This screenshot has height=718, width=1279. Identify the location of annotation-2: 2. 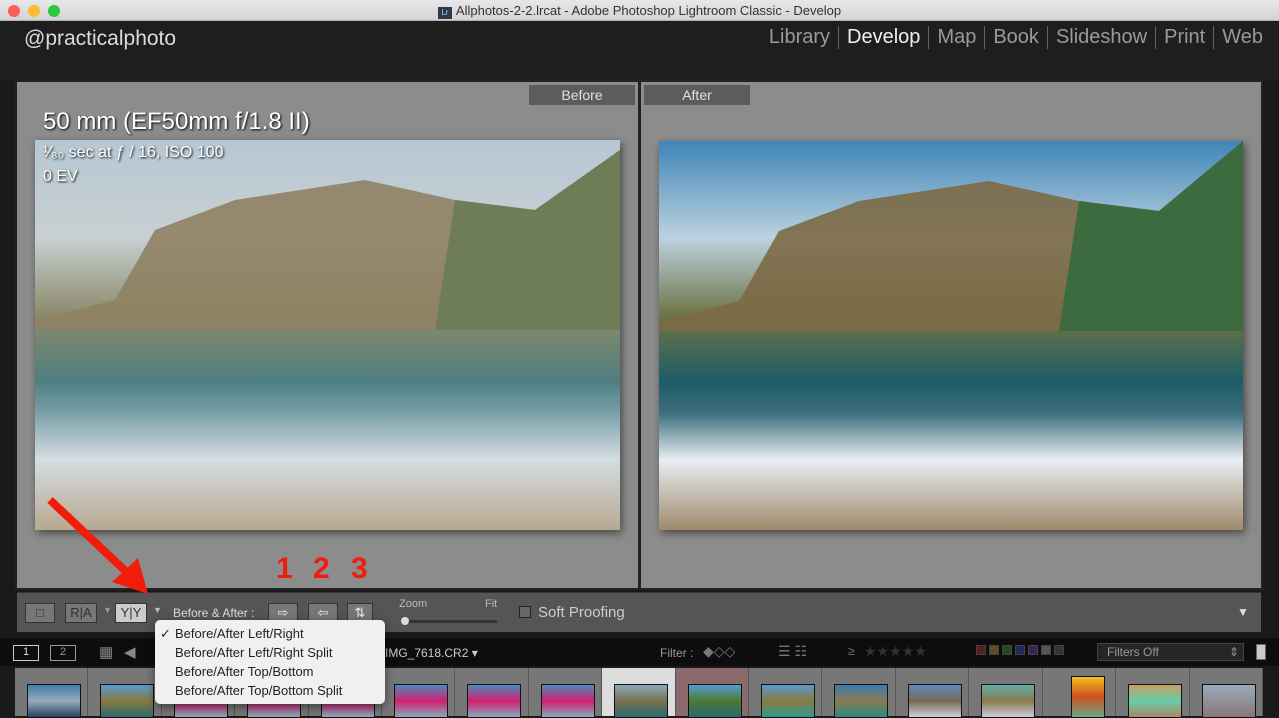
(321, 568).